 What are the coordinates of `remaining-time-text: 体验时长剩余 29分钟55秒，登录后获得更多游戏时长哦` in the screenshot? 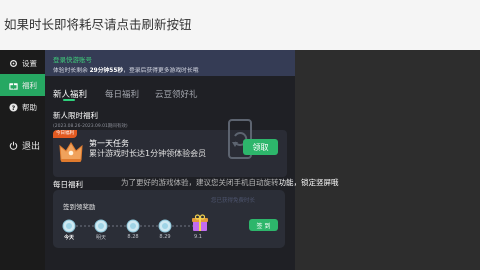 It's located at (126, 69).